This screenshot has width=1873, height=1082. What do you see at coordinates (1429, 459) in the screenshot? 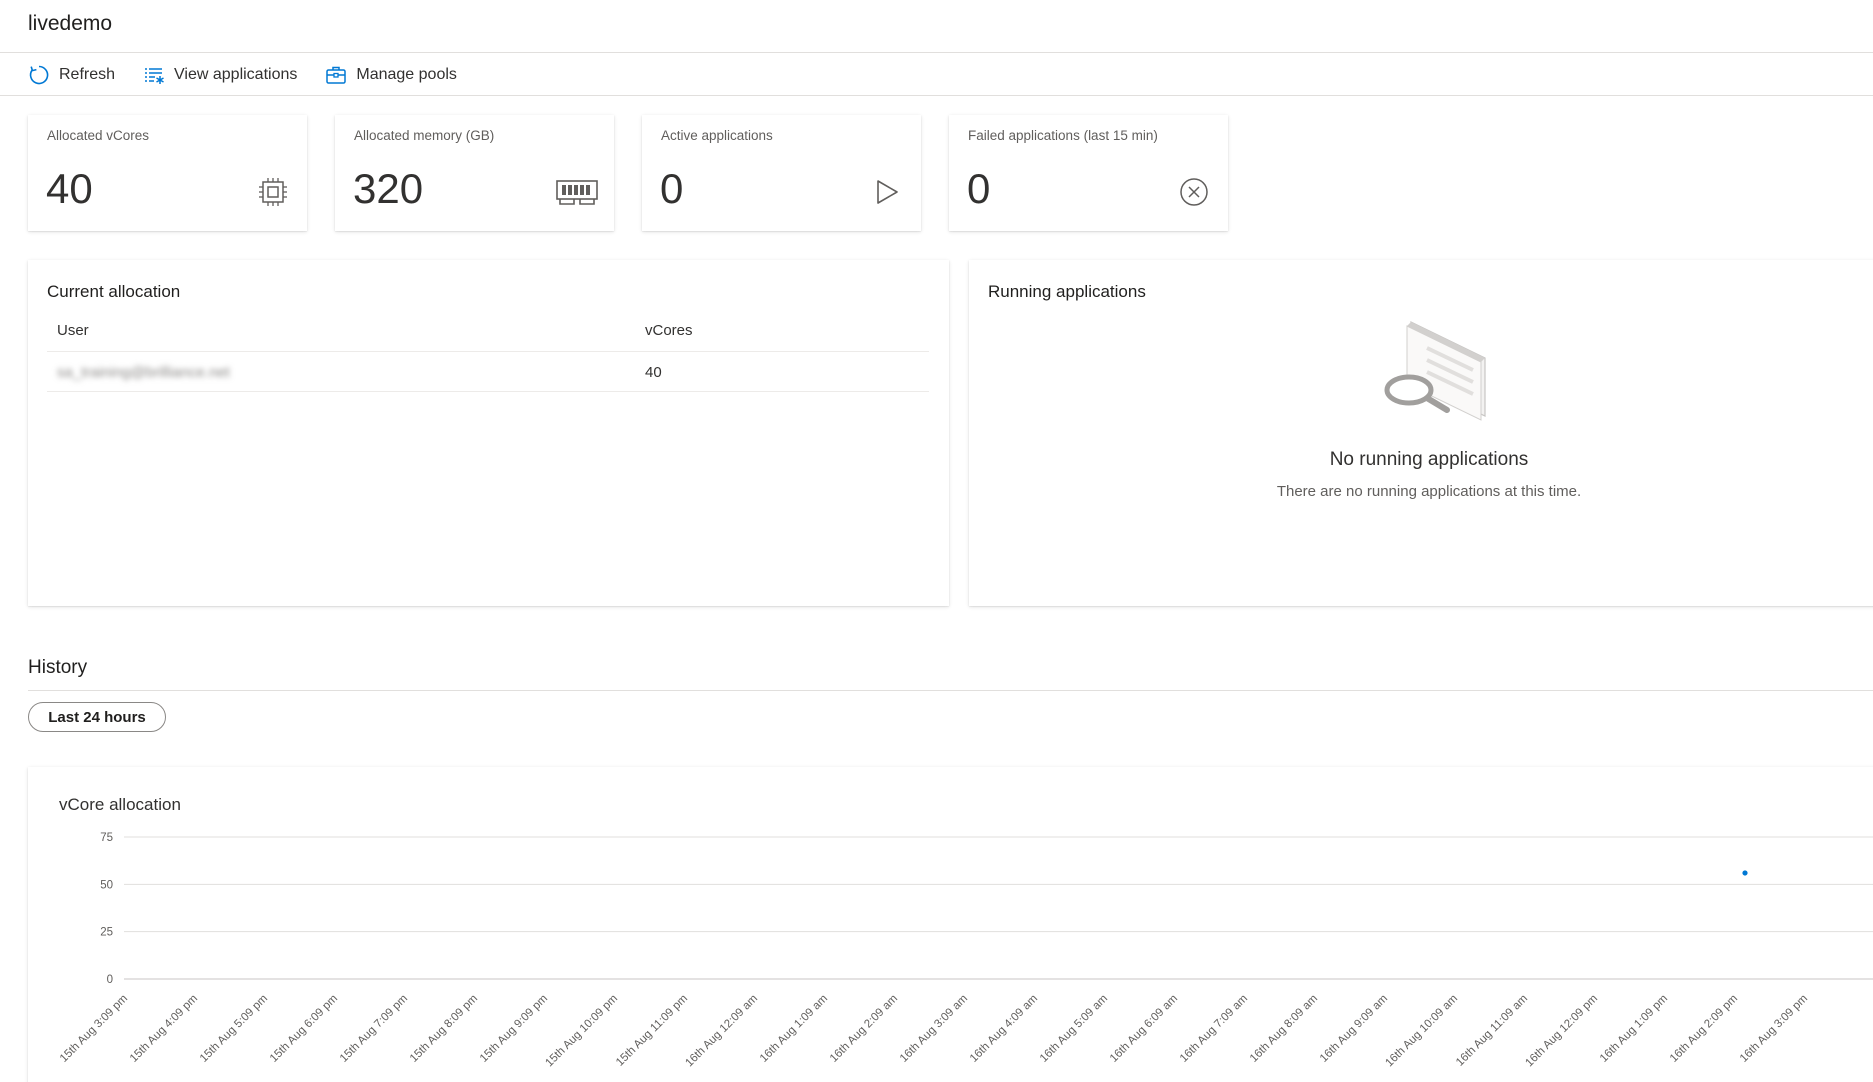
I see `empty-state-title: No running applications` at bounding box center [1429, 459].